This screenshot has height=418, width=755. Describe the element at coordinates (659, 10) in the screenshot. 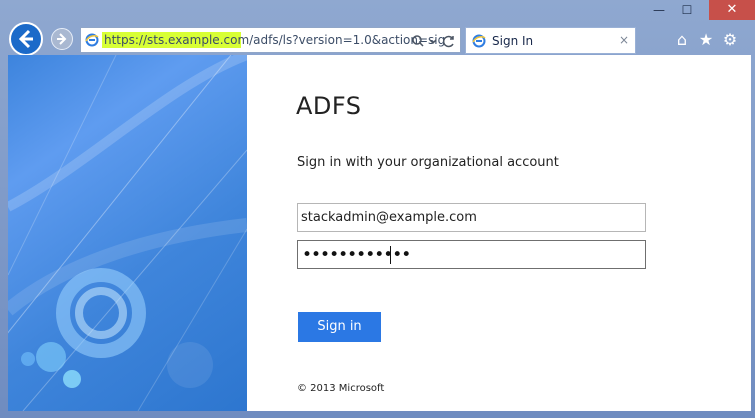

I see `minimize-button: —` at that location.